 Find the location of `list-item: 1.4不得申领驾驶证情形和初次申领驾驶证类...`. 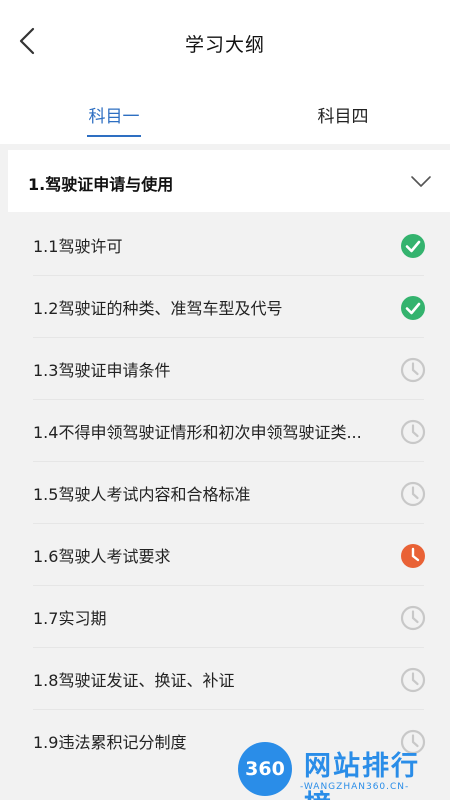

list-item: 1.4不得申领驾驶证情形和初次申领驾驶证类... is located at coordinates (233, 431).